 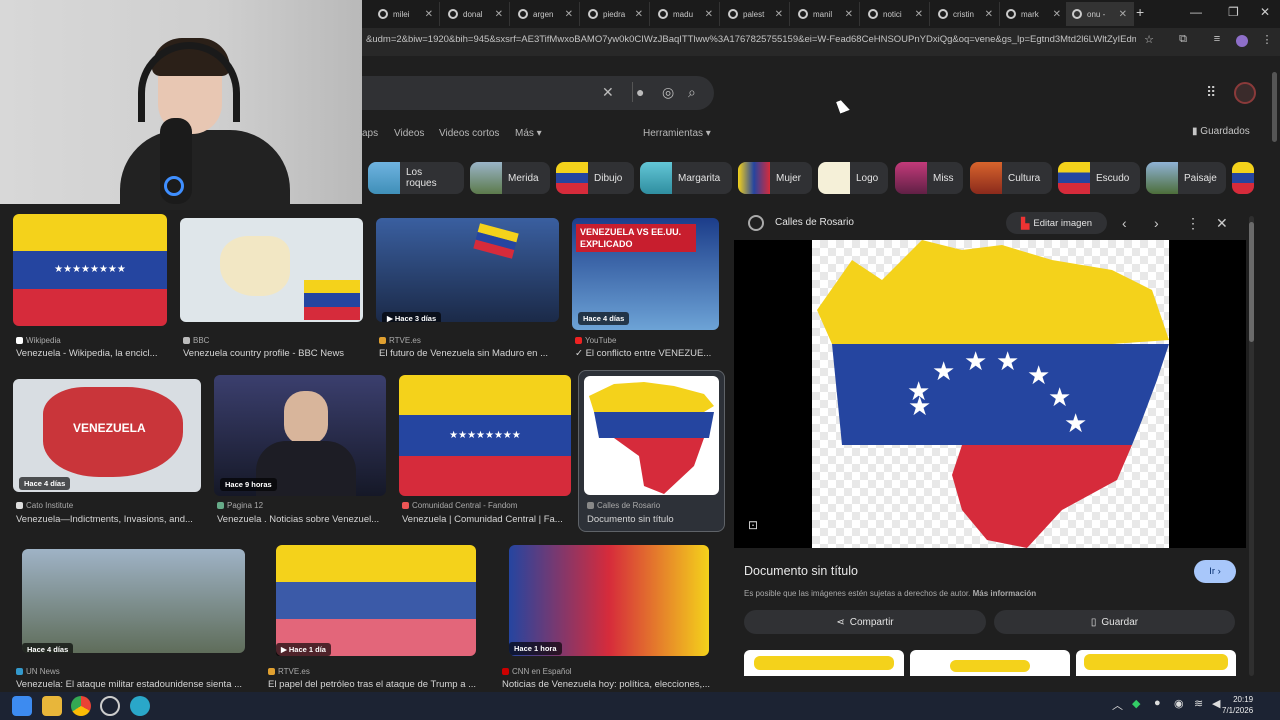 What do you see at coordinates (1217, 42) in the screenshot?
I see `media-icon: ≡` at bounding box center [1217, 42].